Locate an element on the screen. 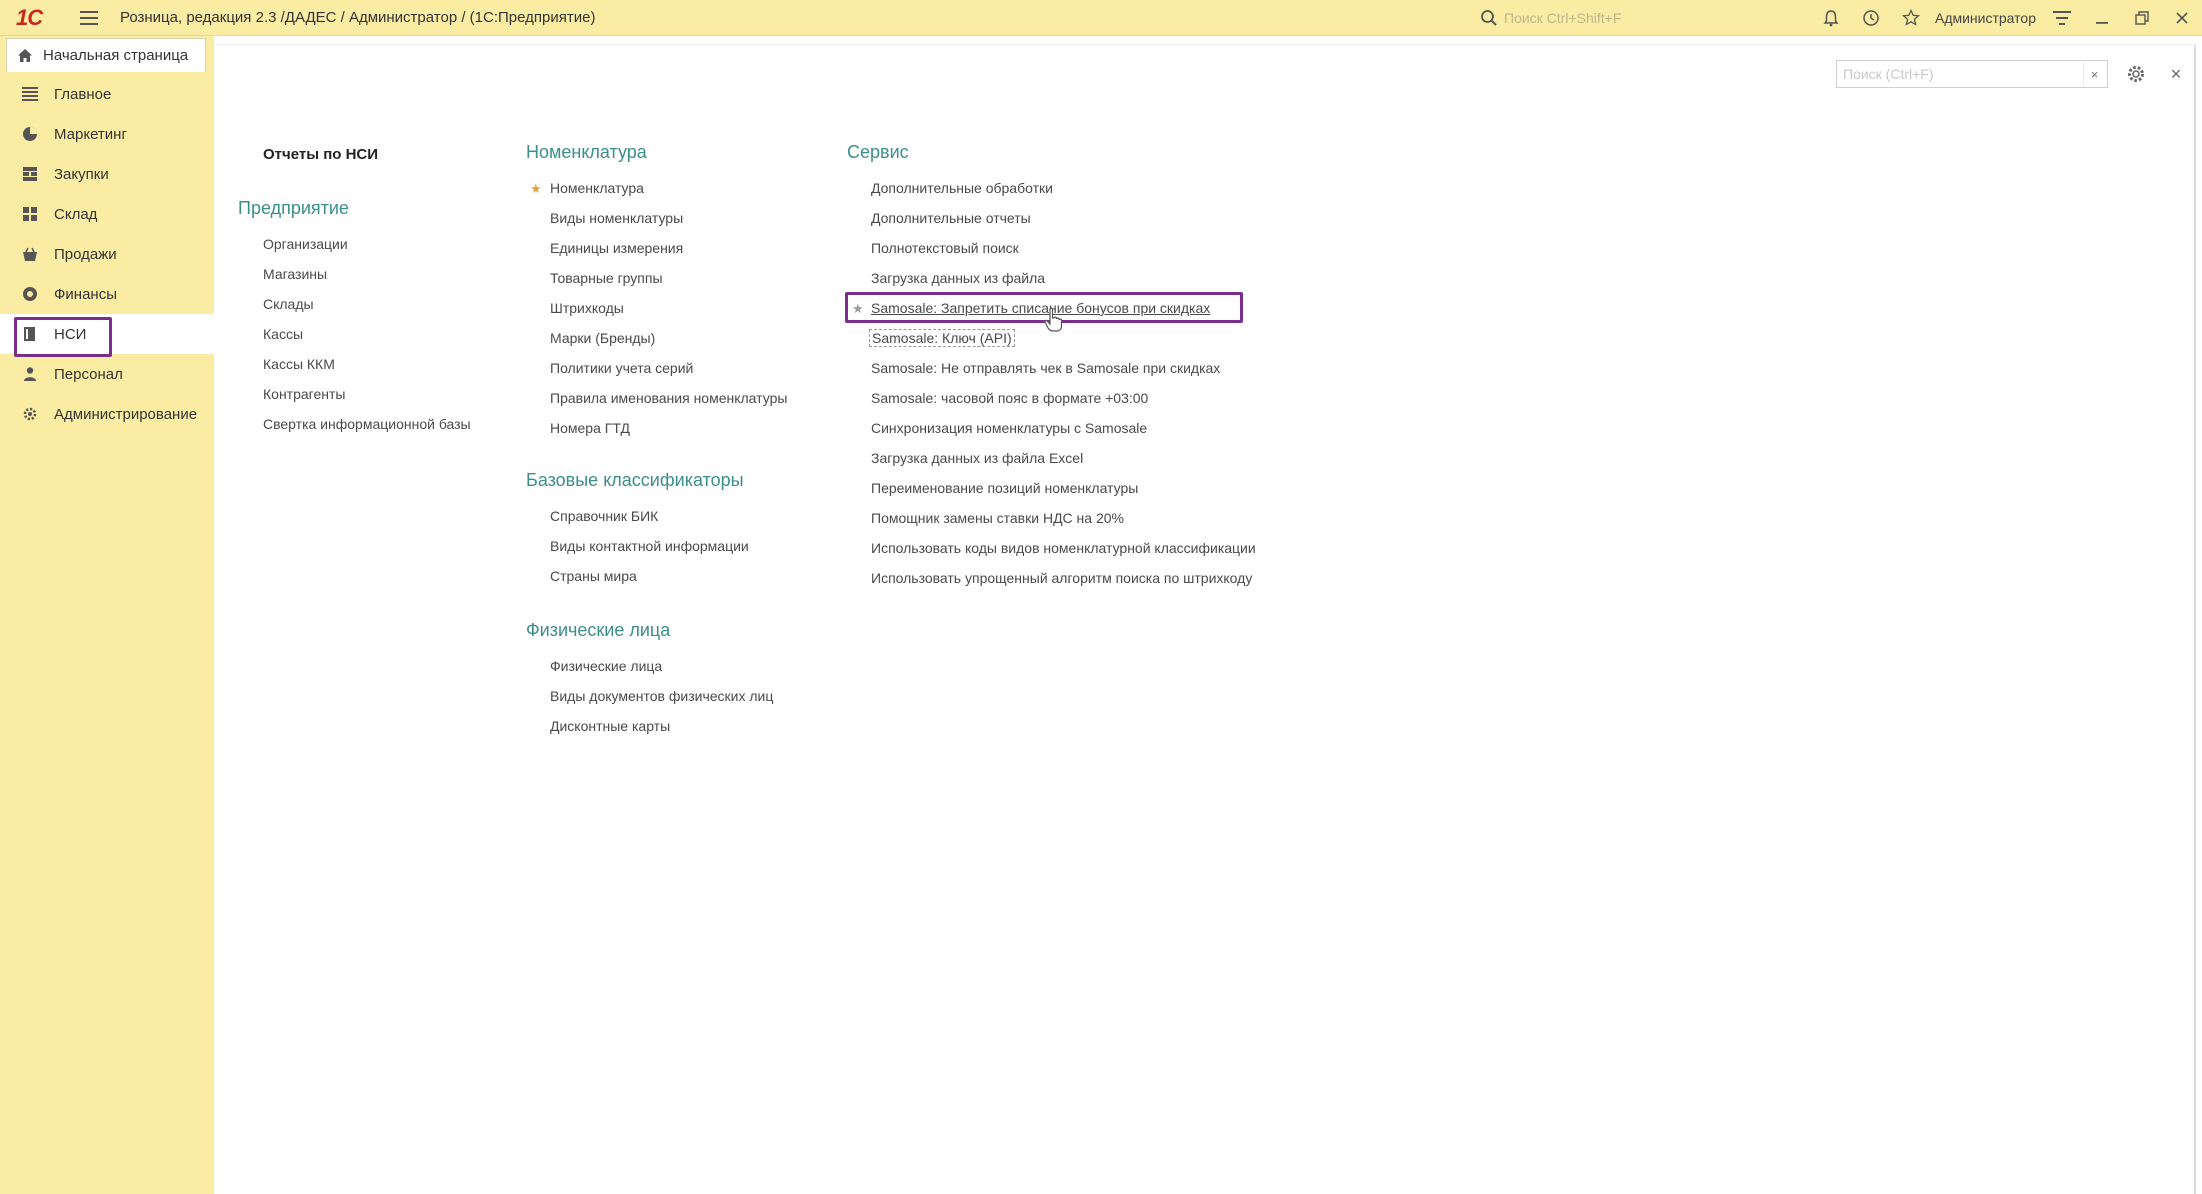 This screenshot has height=1194, width=2202. link-gtd-numbers: Номера ГТД is located at coordinates (590, 428).